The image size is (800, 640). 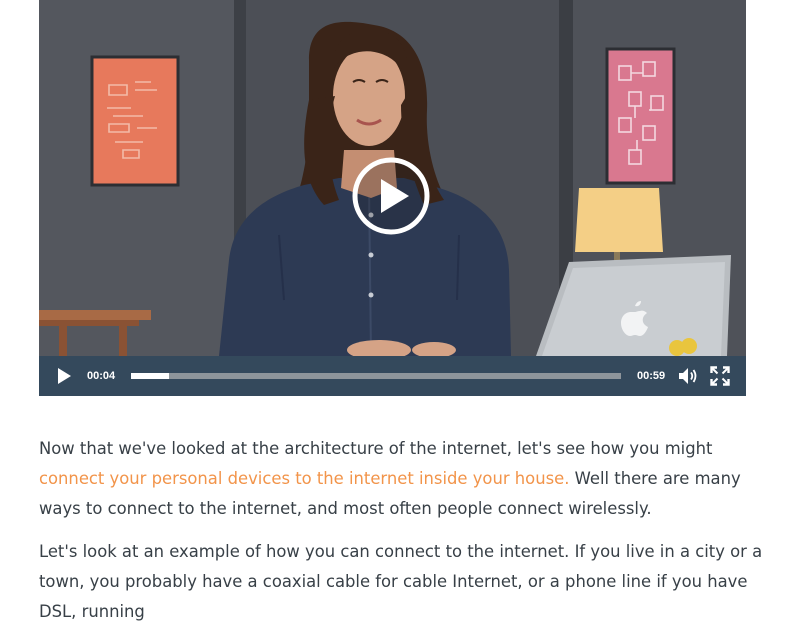 What do you see at coordinates (640, 116) in the screenshot?
I see `wall-poster-right` at bounding box center [640, 116].